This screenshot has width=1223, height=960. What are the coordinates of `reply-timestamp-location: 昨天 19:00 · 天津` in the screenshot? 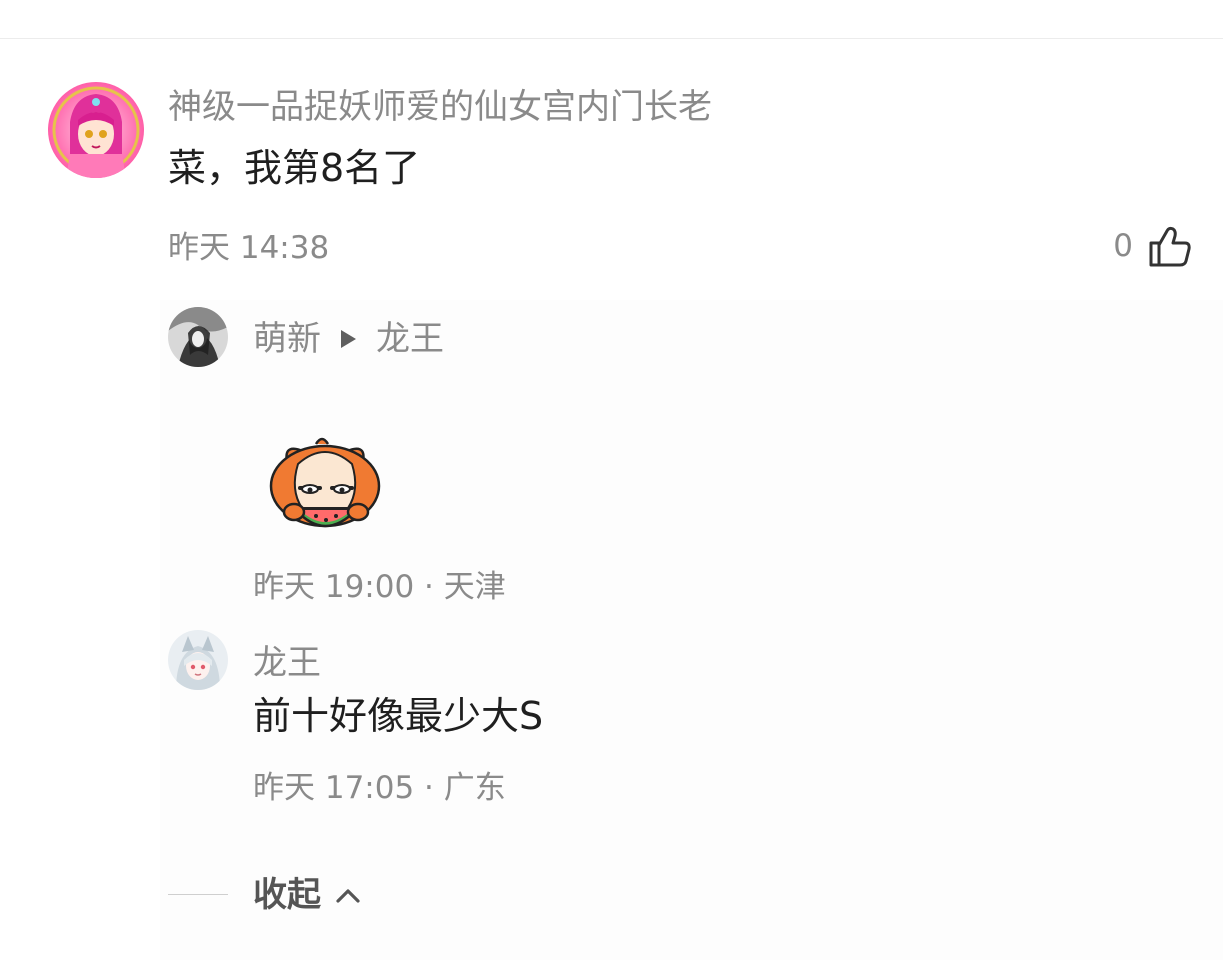 It's located at (379, 587).